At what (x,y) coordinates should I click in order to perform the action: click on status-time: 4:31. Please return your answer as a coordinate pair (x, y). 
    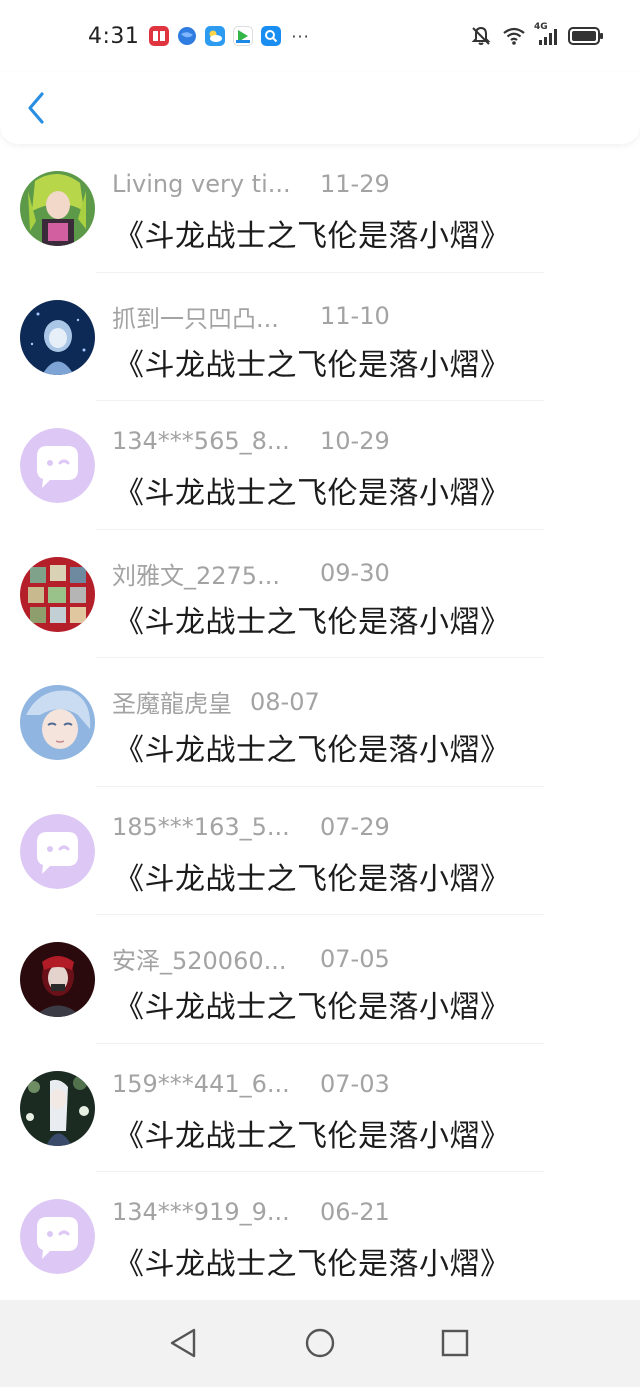
    Looking at the image, I should click on (114, 36).